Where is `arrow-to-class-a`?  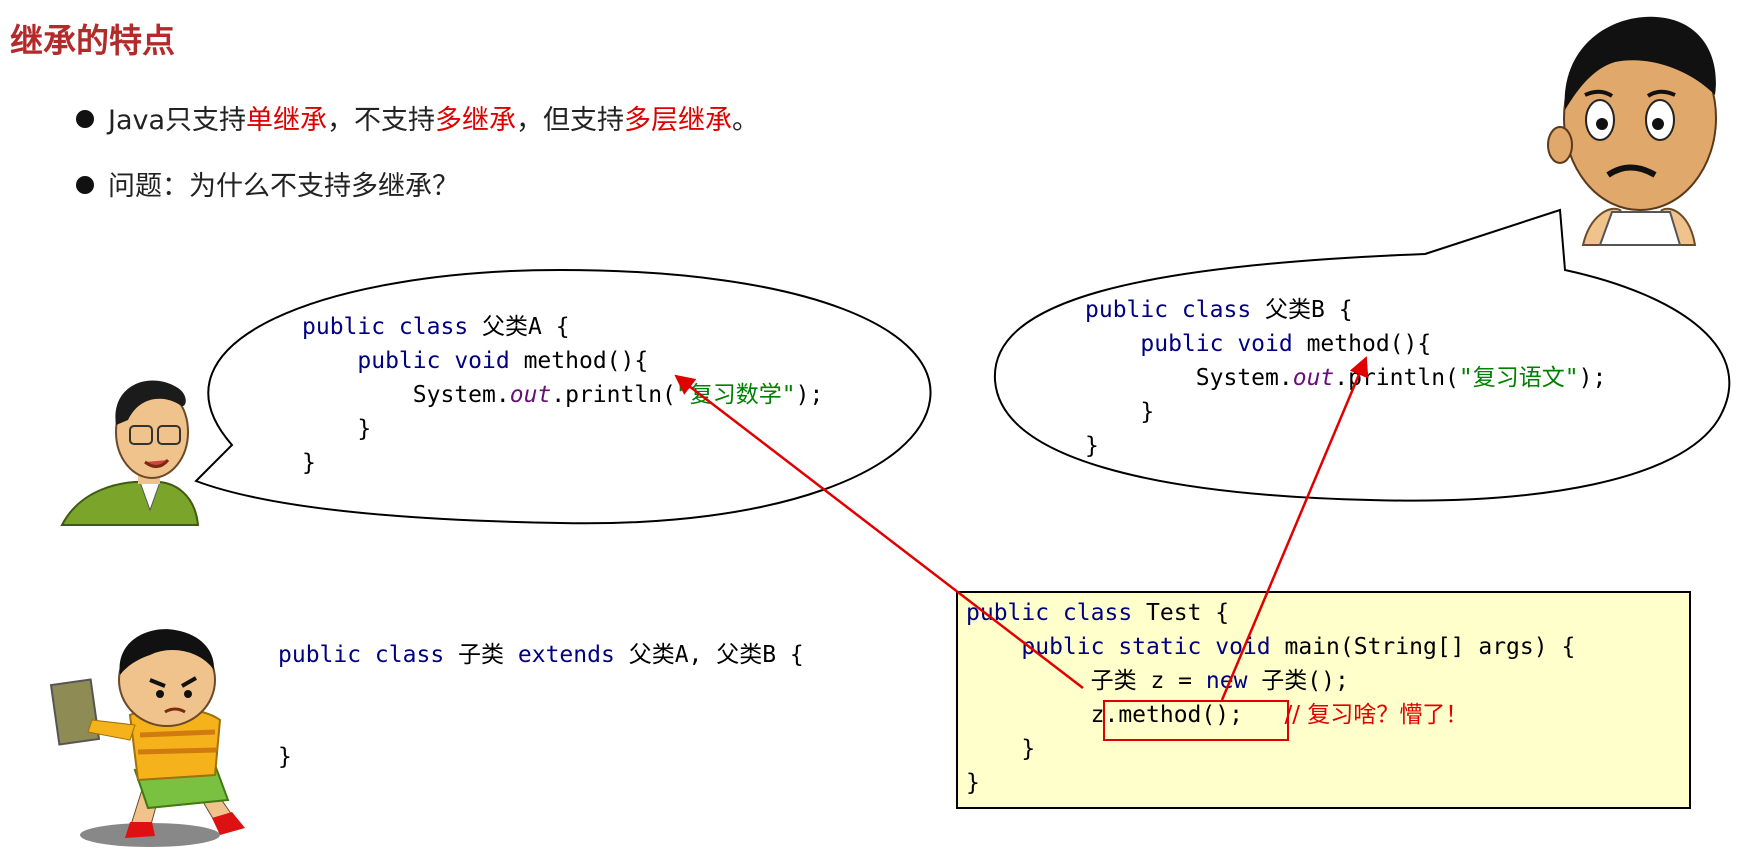 arrow-to-class-a is located at coordinates (879, 531).